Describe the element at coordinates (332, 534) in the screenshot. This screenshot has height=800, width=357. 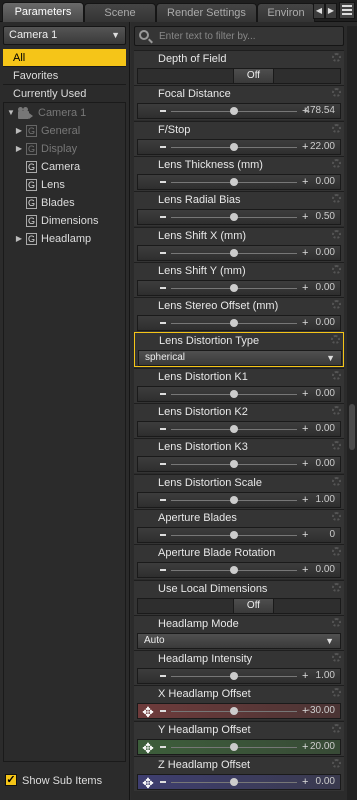
I see `param-value: 0` at that location.